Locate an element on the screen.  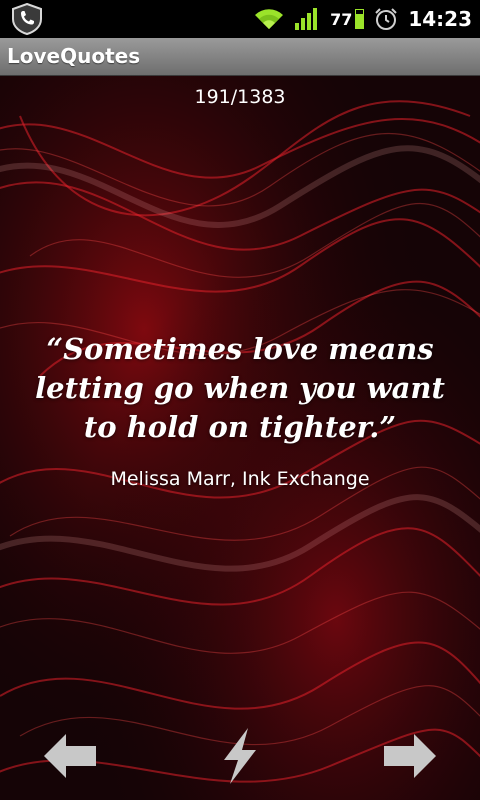
battery-fill is located at coordinates (360, 21).